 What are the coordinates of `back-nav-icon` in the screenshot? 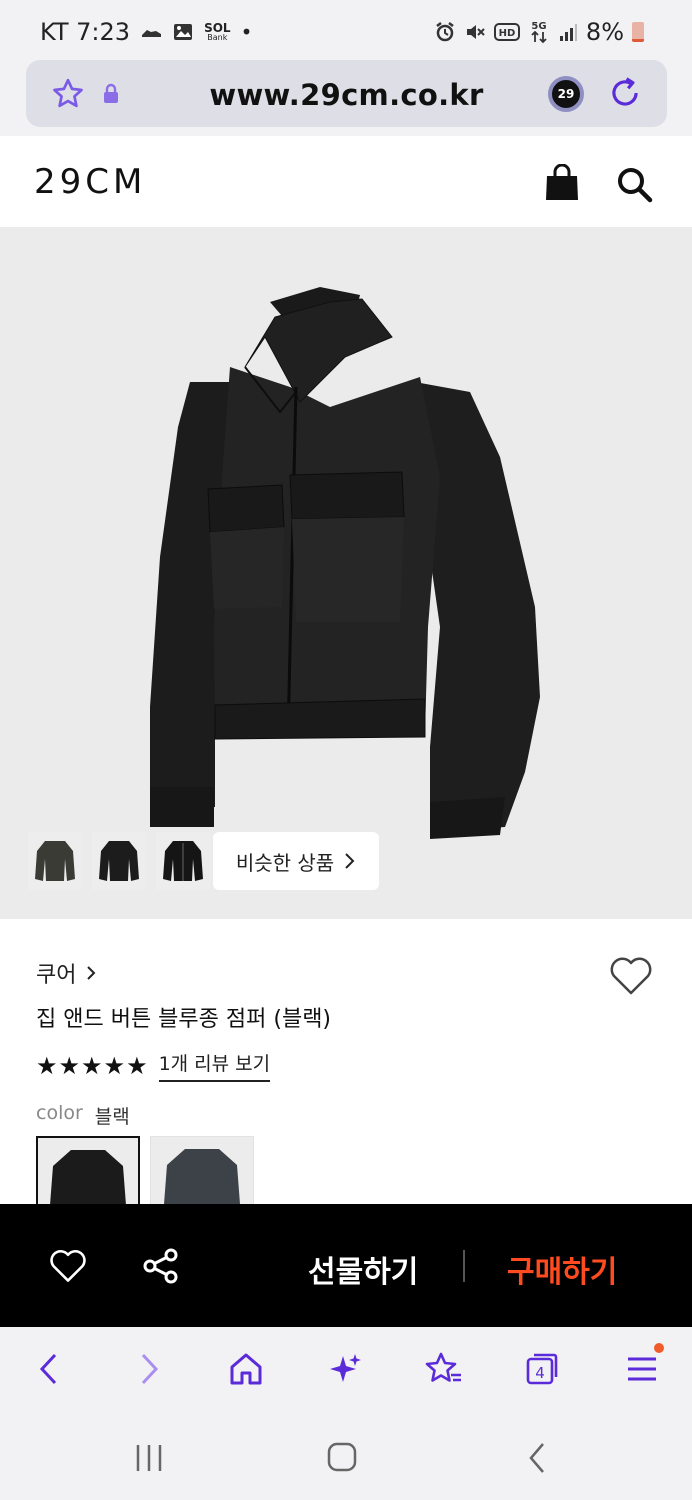 It's located at (537, 1458).